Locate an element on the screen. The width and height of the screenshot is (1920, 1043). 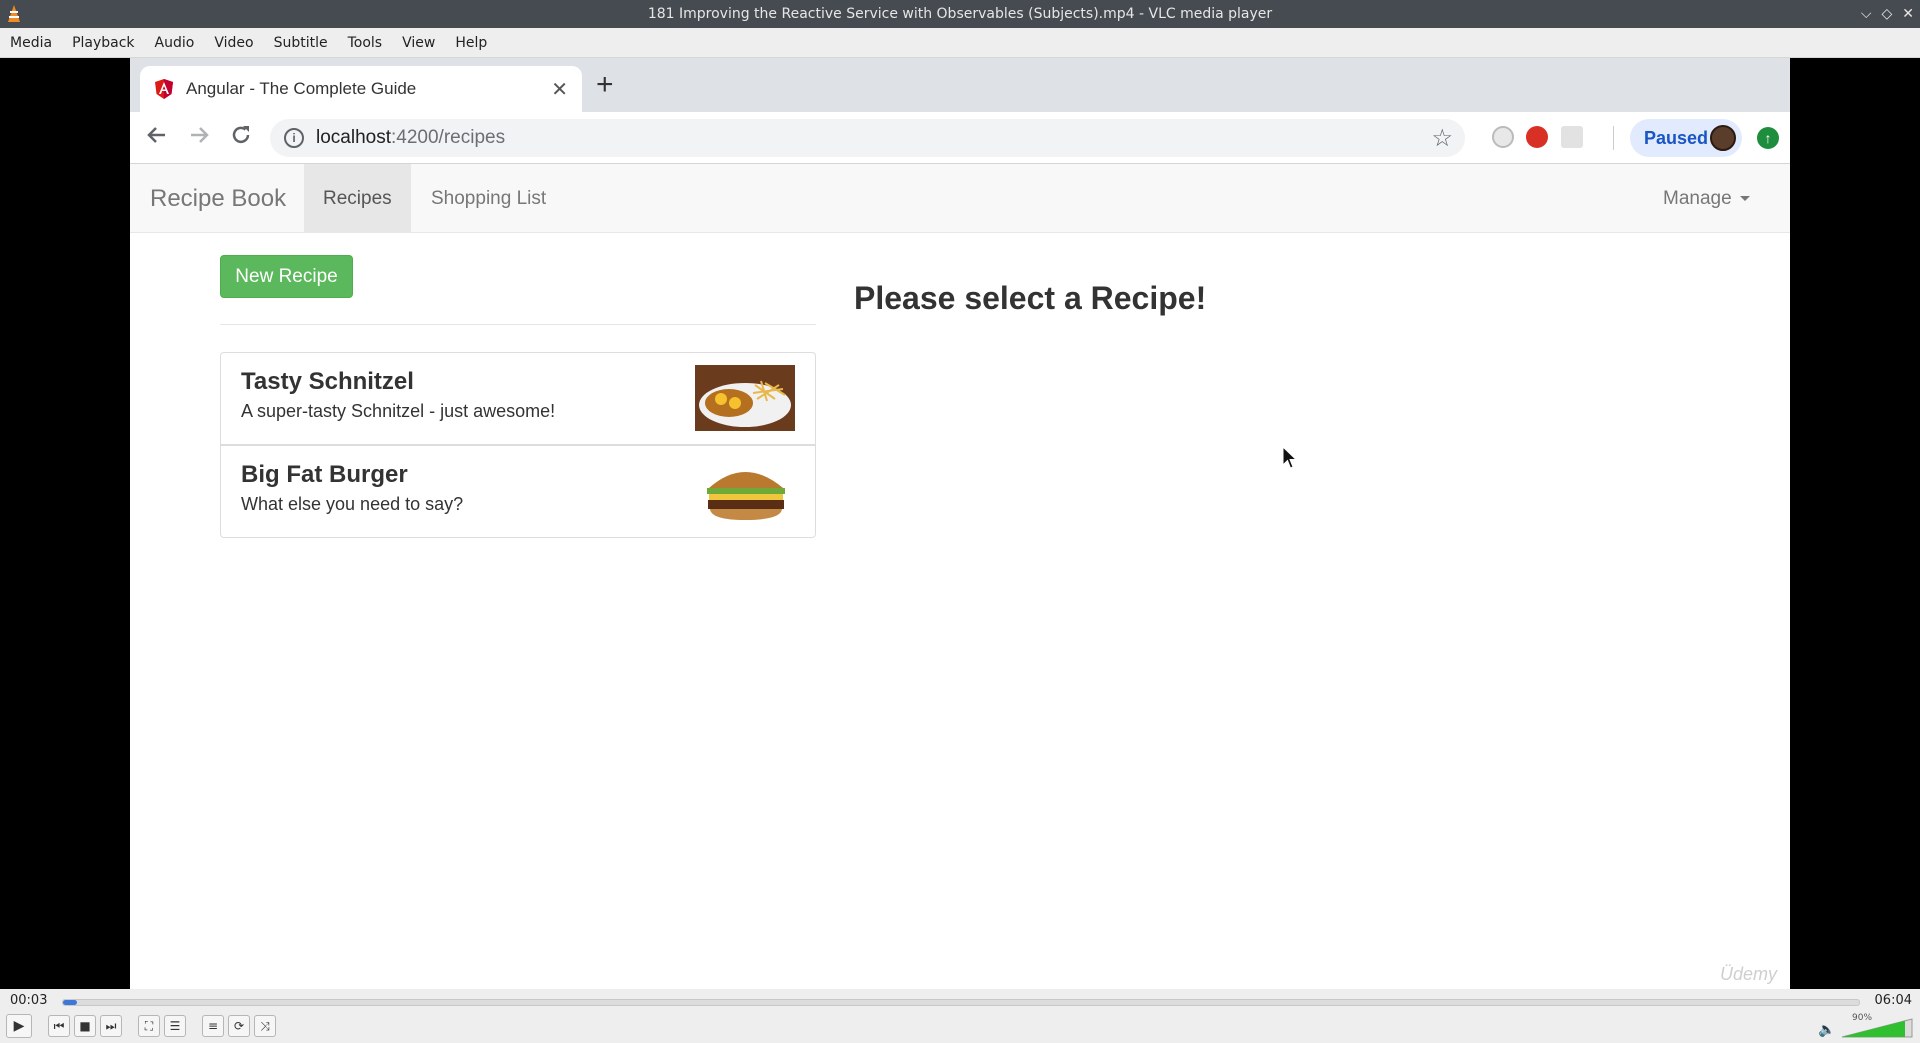
maximize-icon: ◇ is located at coordinates (1886, 14).